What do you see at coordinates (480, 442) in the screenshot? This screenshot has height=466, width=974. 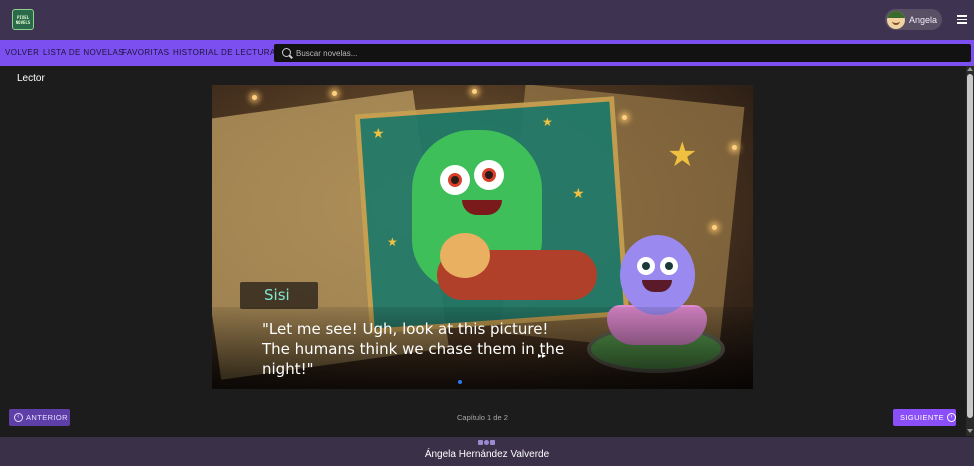 I see `linkedin-icon` at bounding box center [480, 442].